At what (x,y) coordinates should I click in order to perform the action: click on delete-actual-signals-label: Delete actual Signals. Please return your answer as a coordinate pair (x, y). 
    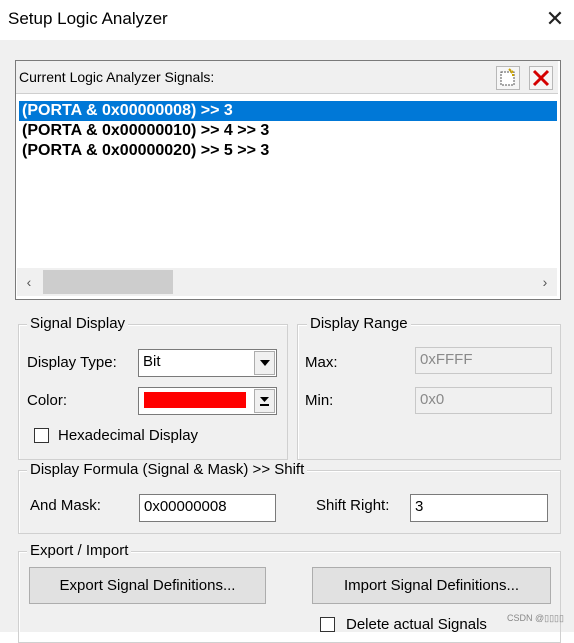
    Looking at the image, I should click on (416, 624).